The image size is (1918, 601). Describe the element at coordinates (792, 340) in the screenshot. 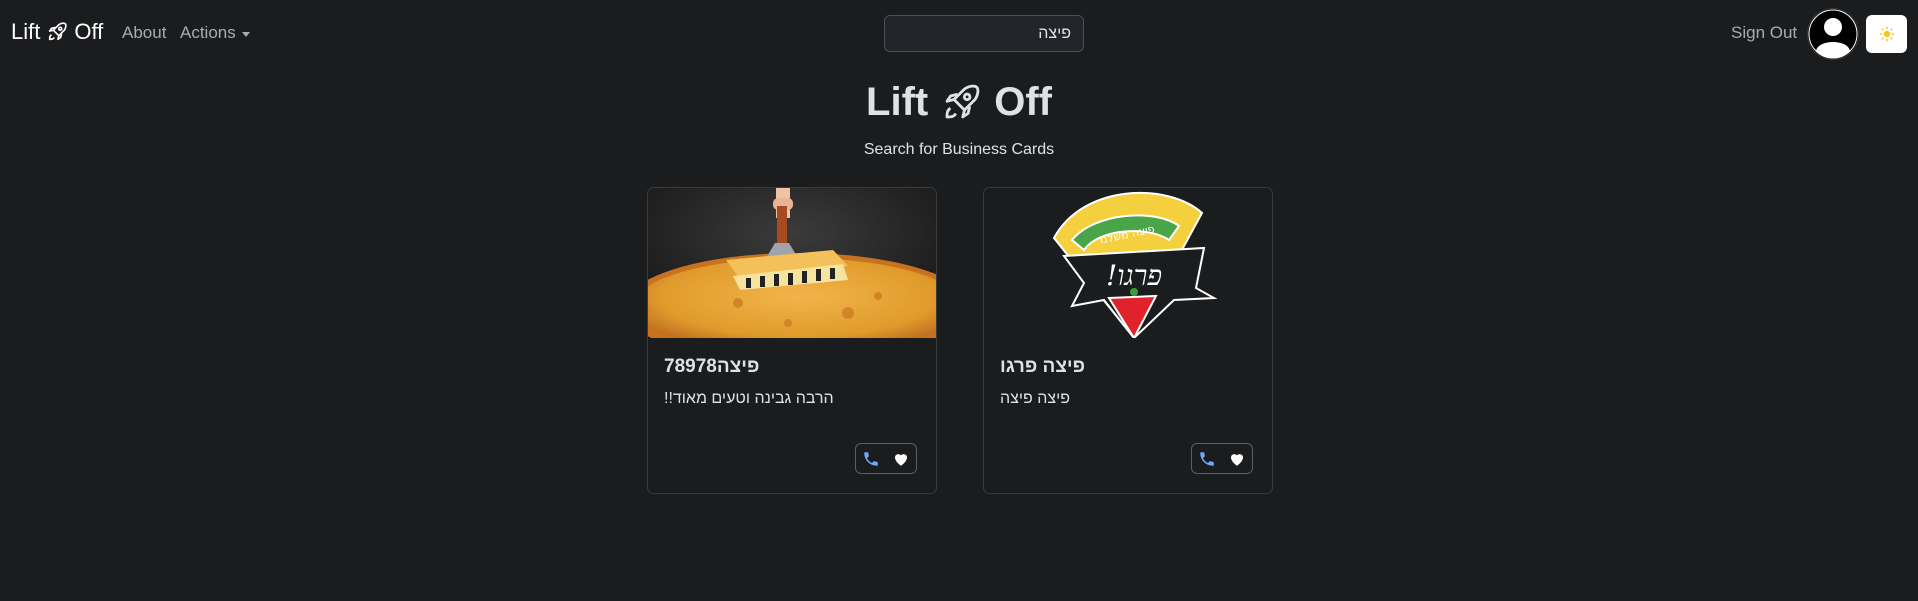

I see `business-card: פיצה78978 הרבה גבינה וטעים מאוד!!` at that location.